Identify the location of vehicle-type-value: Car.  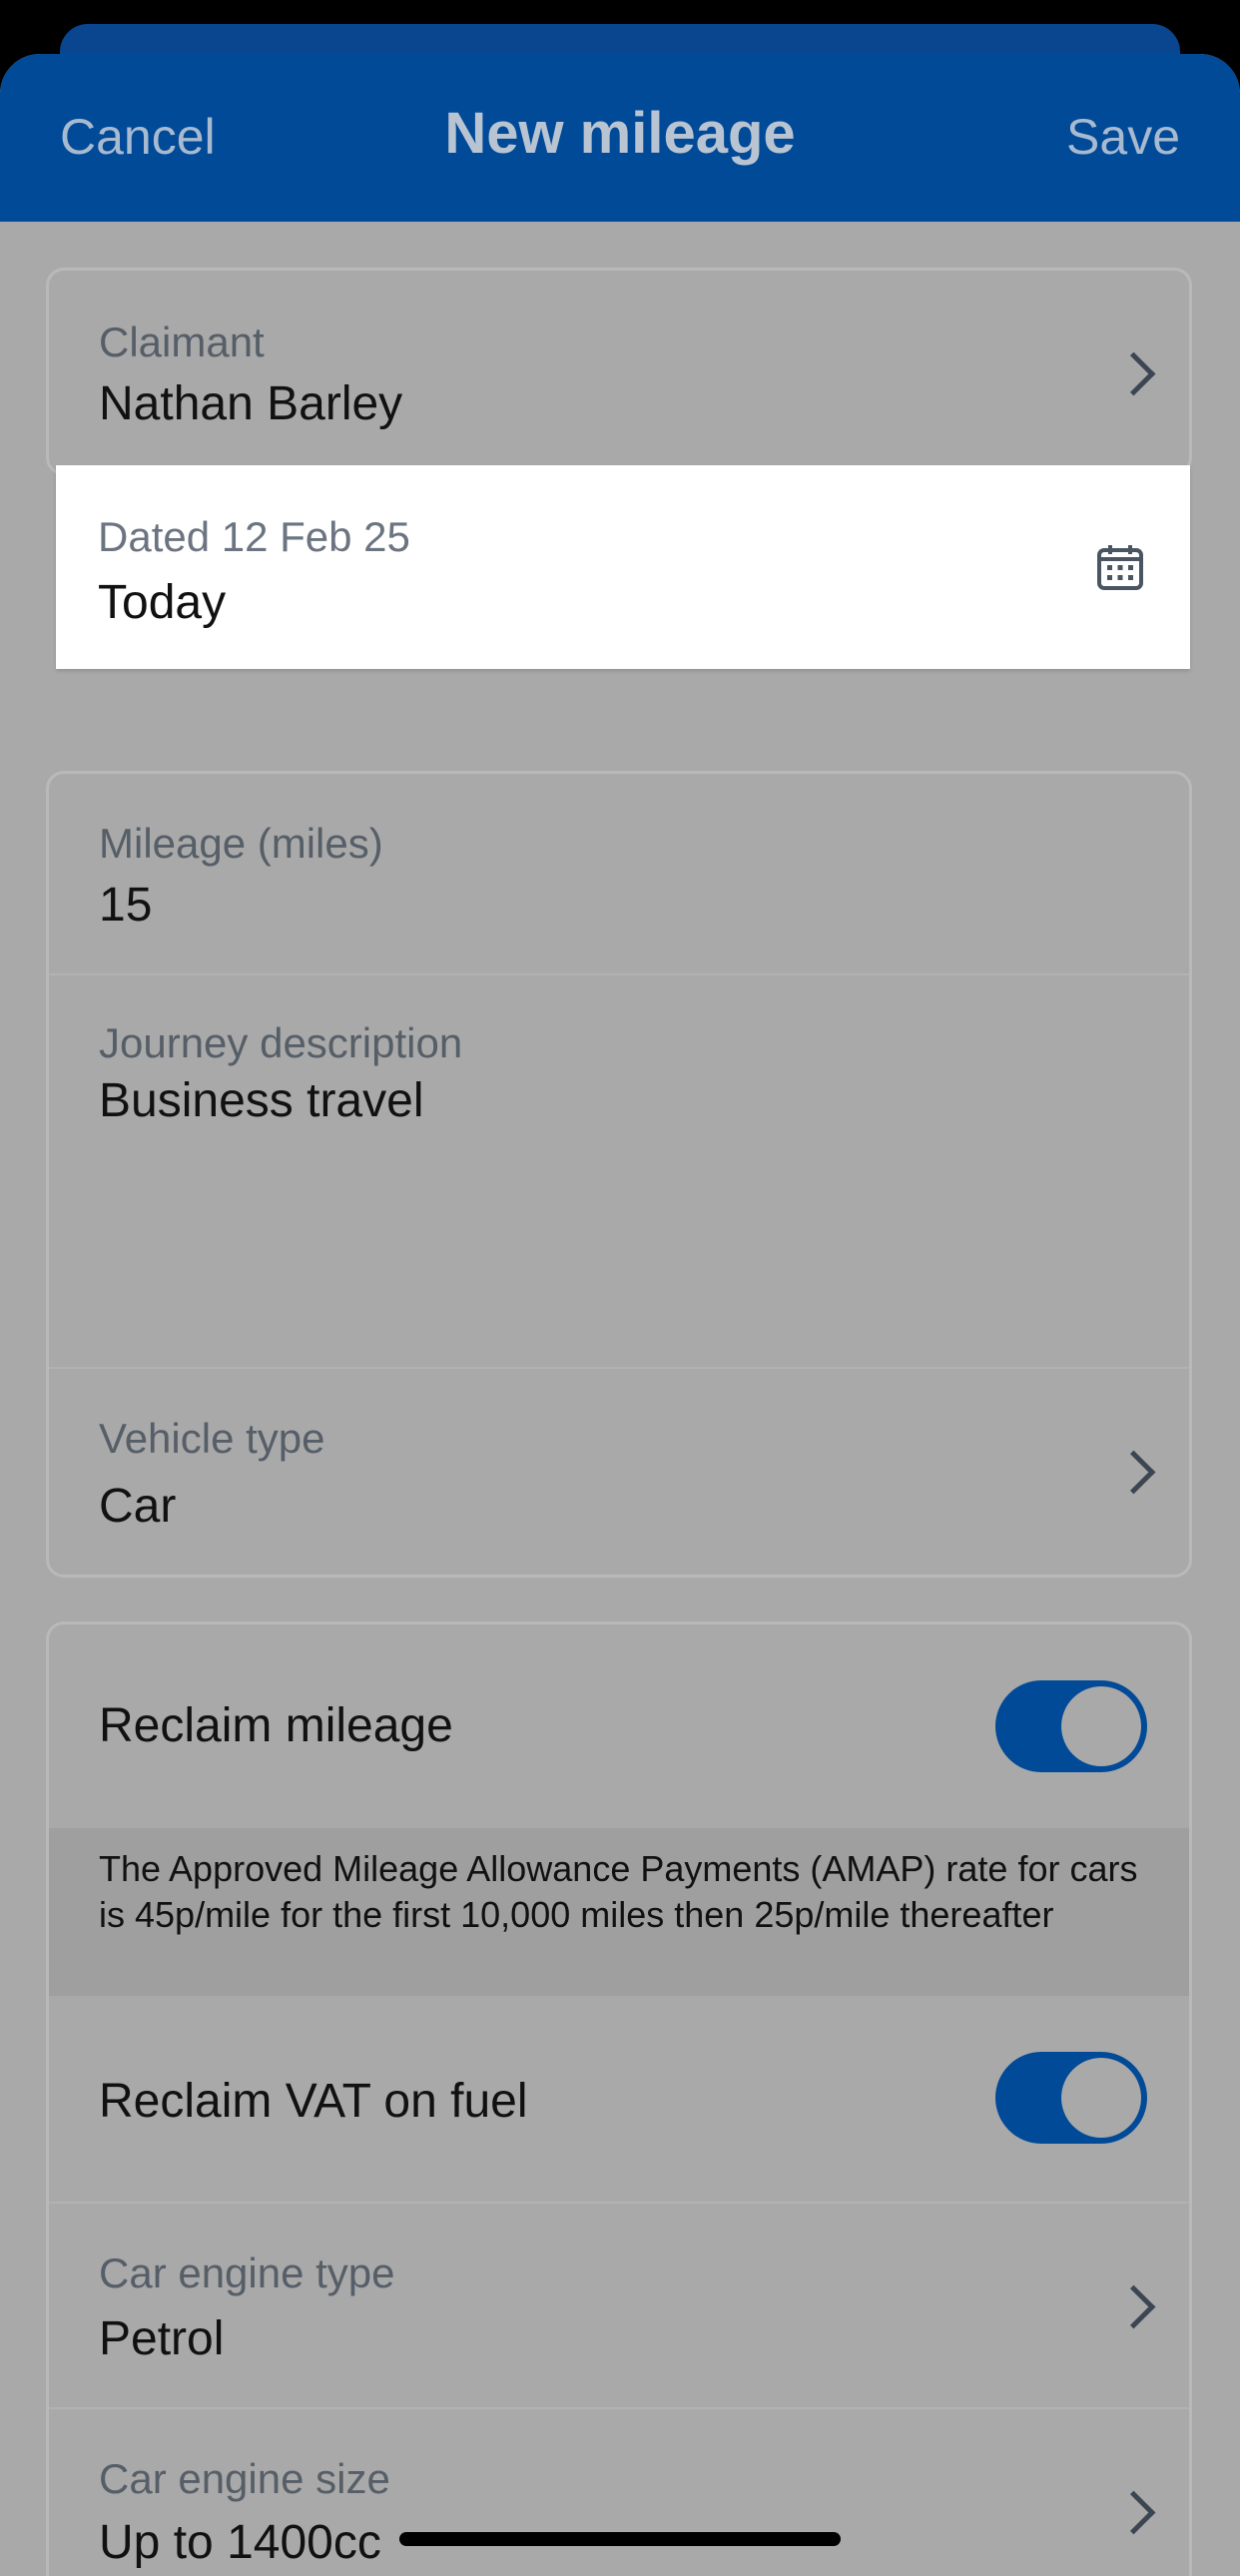
(138, 1507).